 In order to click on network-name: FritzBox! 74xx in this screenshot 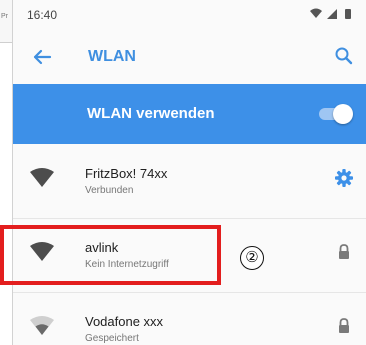, I will do `click(126, 173)`.